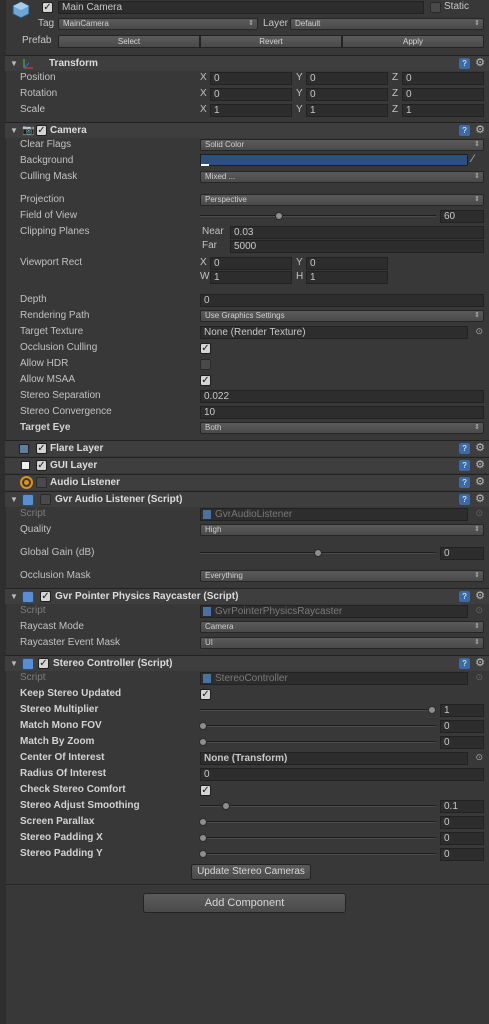  Describe the element at coordinates (357, 246) in the screenshot. I see `far-field: 5000` at that location.